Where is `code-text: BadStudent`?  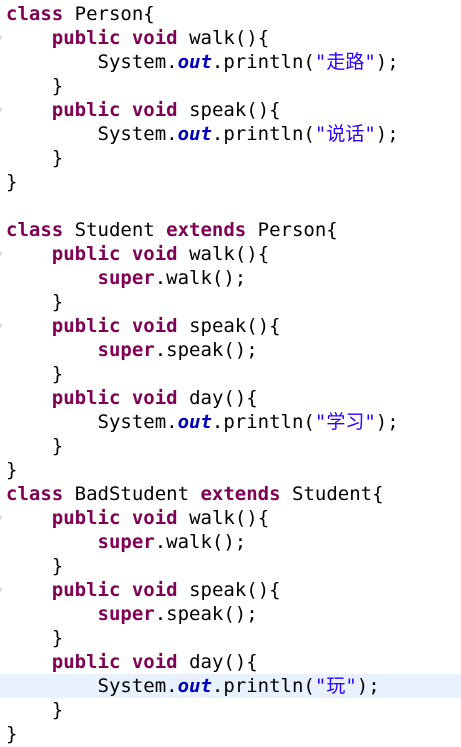
code-text: BadStudent is located at coordinates (132, 494).